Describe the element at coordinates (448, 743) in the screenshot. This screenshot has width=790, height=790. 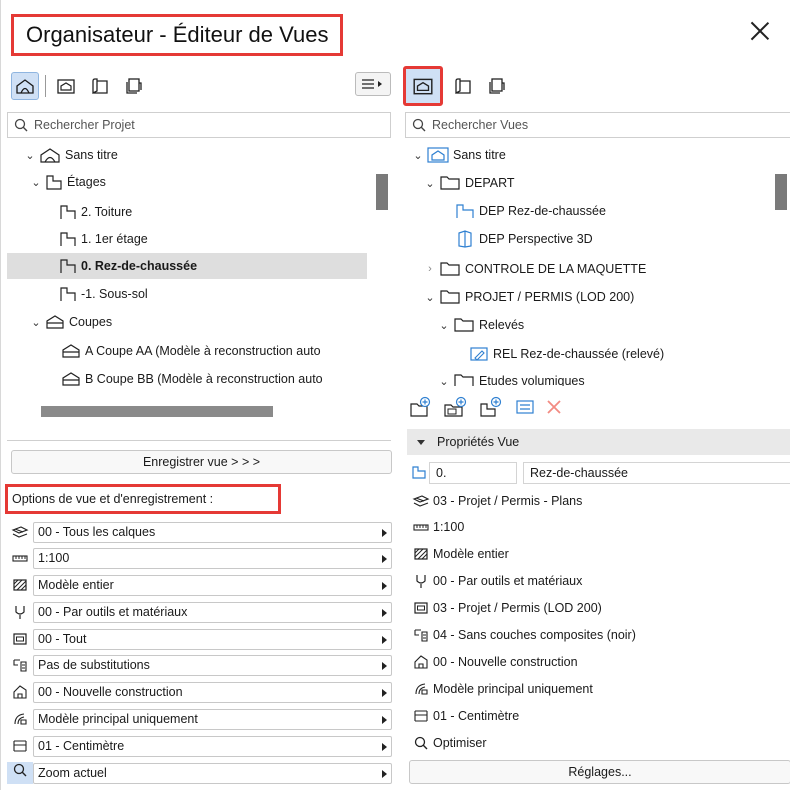
I see `prop-zoom: Optimiser` at that location.